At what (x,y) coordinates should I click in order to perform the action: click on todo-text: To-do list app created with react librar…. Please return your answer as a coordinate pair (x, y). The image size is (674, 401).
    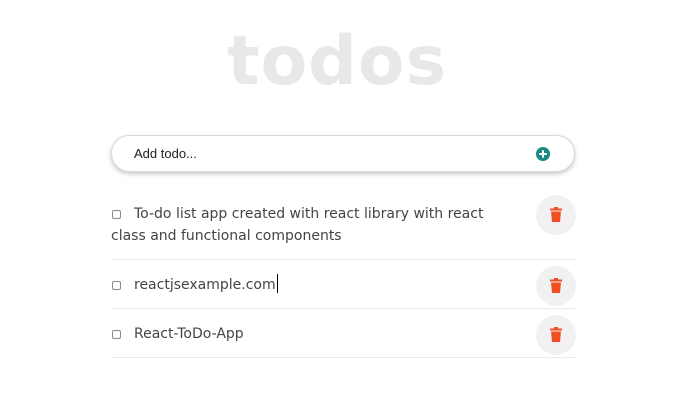
    Looking at the image, I should click on (313, 225).